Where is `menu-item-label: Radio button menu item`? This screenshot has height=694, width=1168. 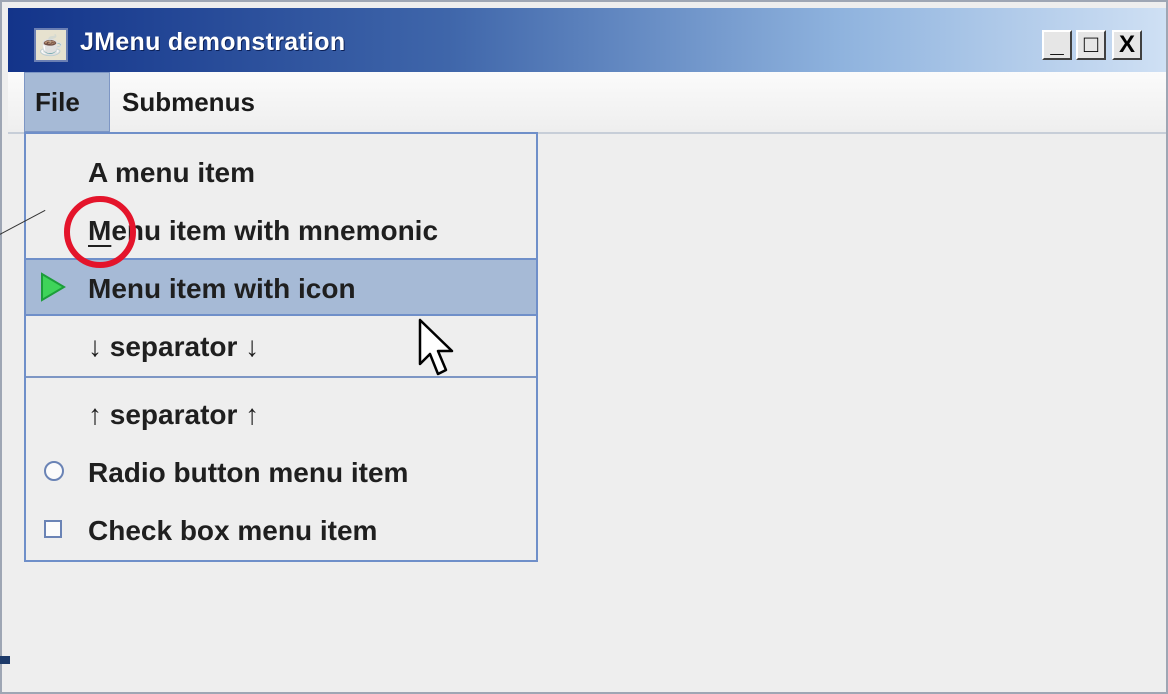 menu-item-label: Radio button menu item is located at coordinates (248, 472).